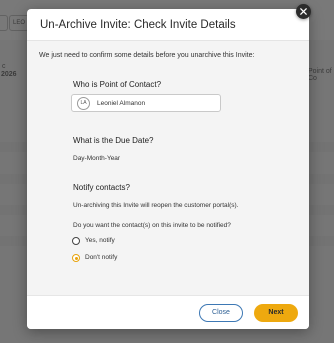 Image resolution: width=334 pixels, height=343 pixels. What do you see at coordinates (101, 187) in the screenshot?
I see `notify-heading: Notify contacts?` at bounding box center [101, 187].